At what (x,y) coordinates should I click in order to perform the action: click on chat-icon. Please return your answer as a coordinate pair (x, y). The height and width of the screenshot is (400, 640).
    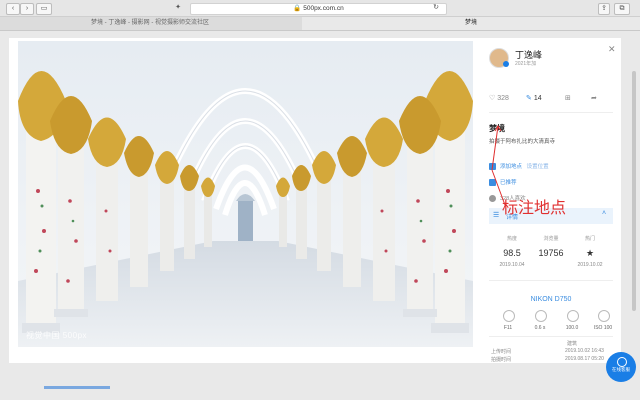
    Looking at the image, I should click on (622, 362).